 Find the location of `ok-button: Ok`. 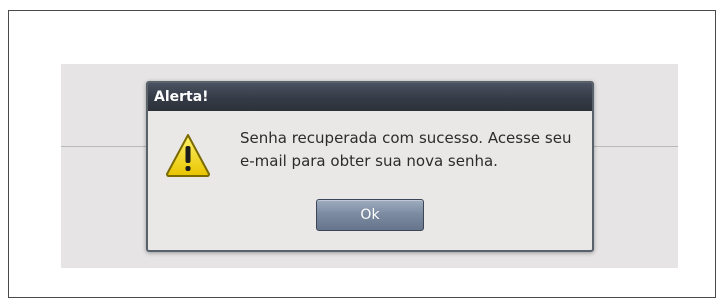

ok-button: Ok is located at coordinates (370, 215).